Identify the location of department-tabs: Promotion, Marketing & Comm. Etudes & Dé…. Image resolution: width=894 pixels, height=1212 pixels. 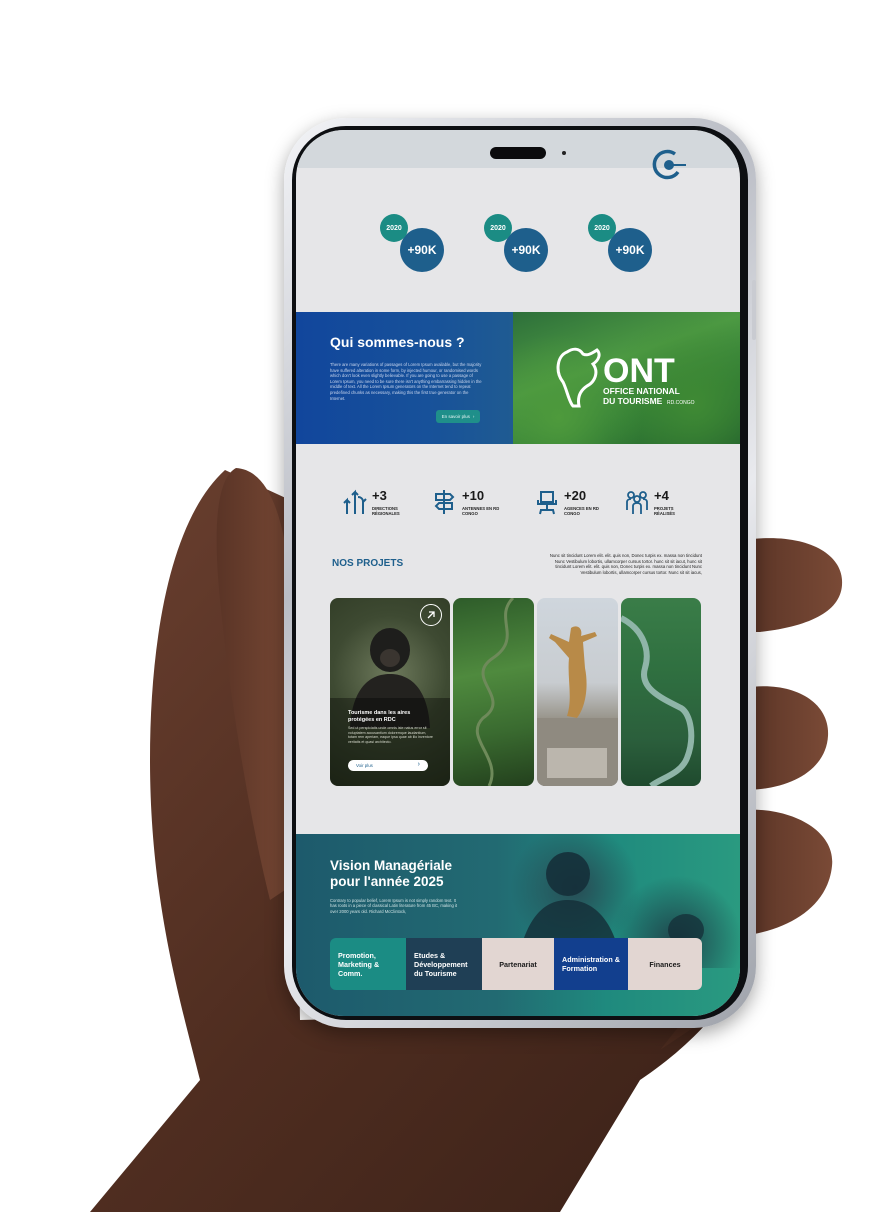
(516, 964).